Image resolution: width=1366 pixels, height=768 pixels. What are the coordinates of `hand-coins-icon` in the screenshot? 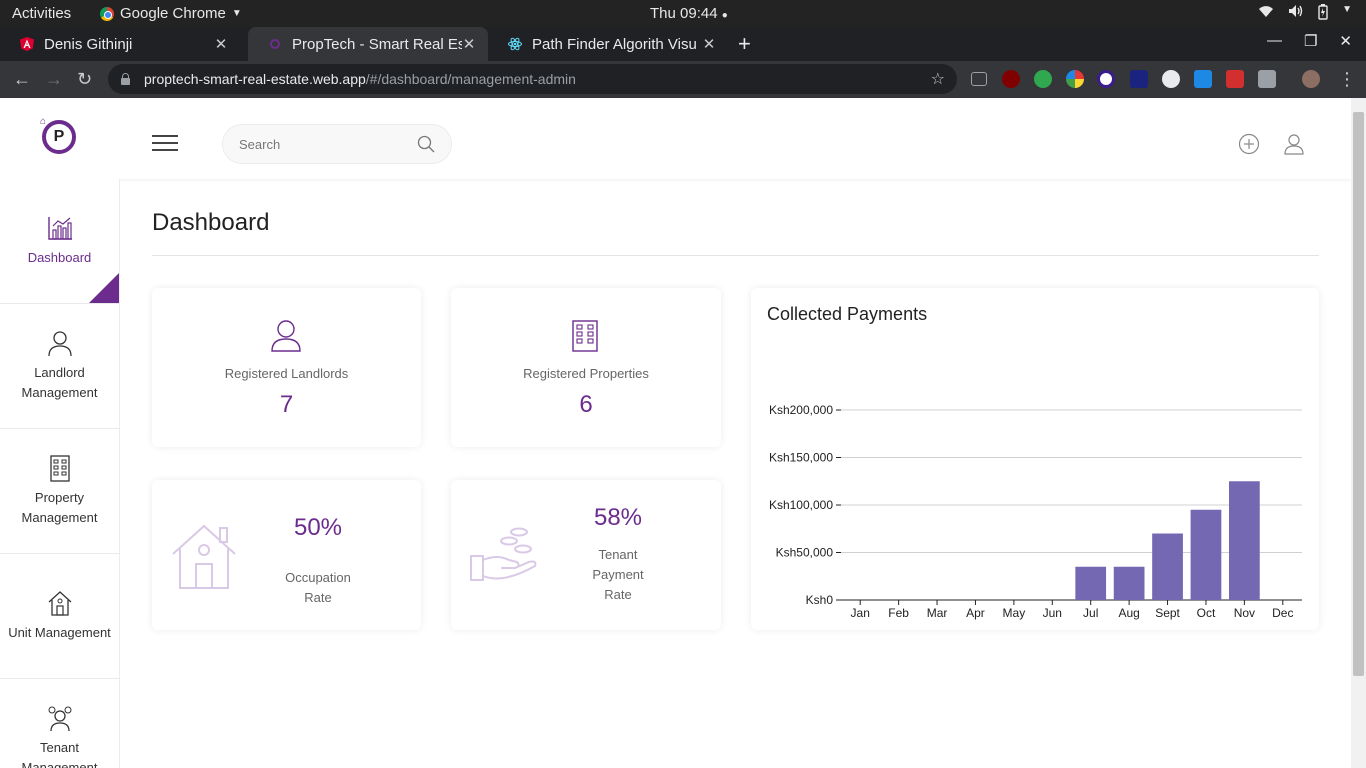 It's located at (503, 554).